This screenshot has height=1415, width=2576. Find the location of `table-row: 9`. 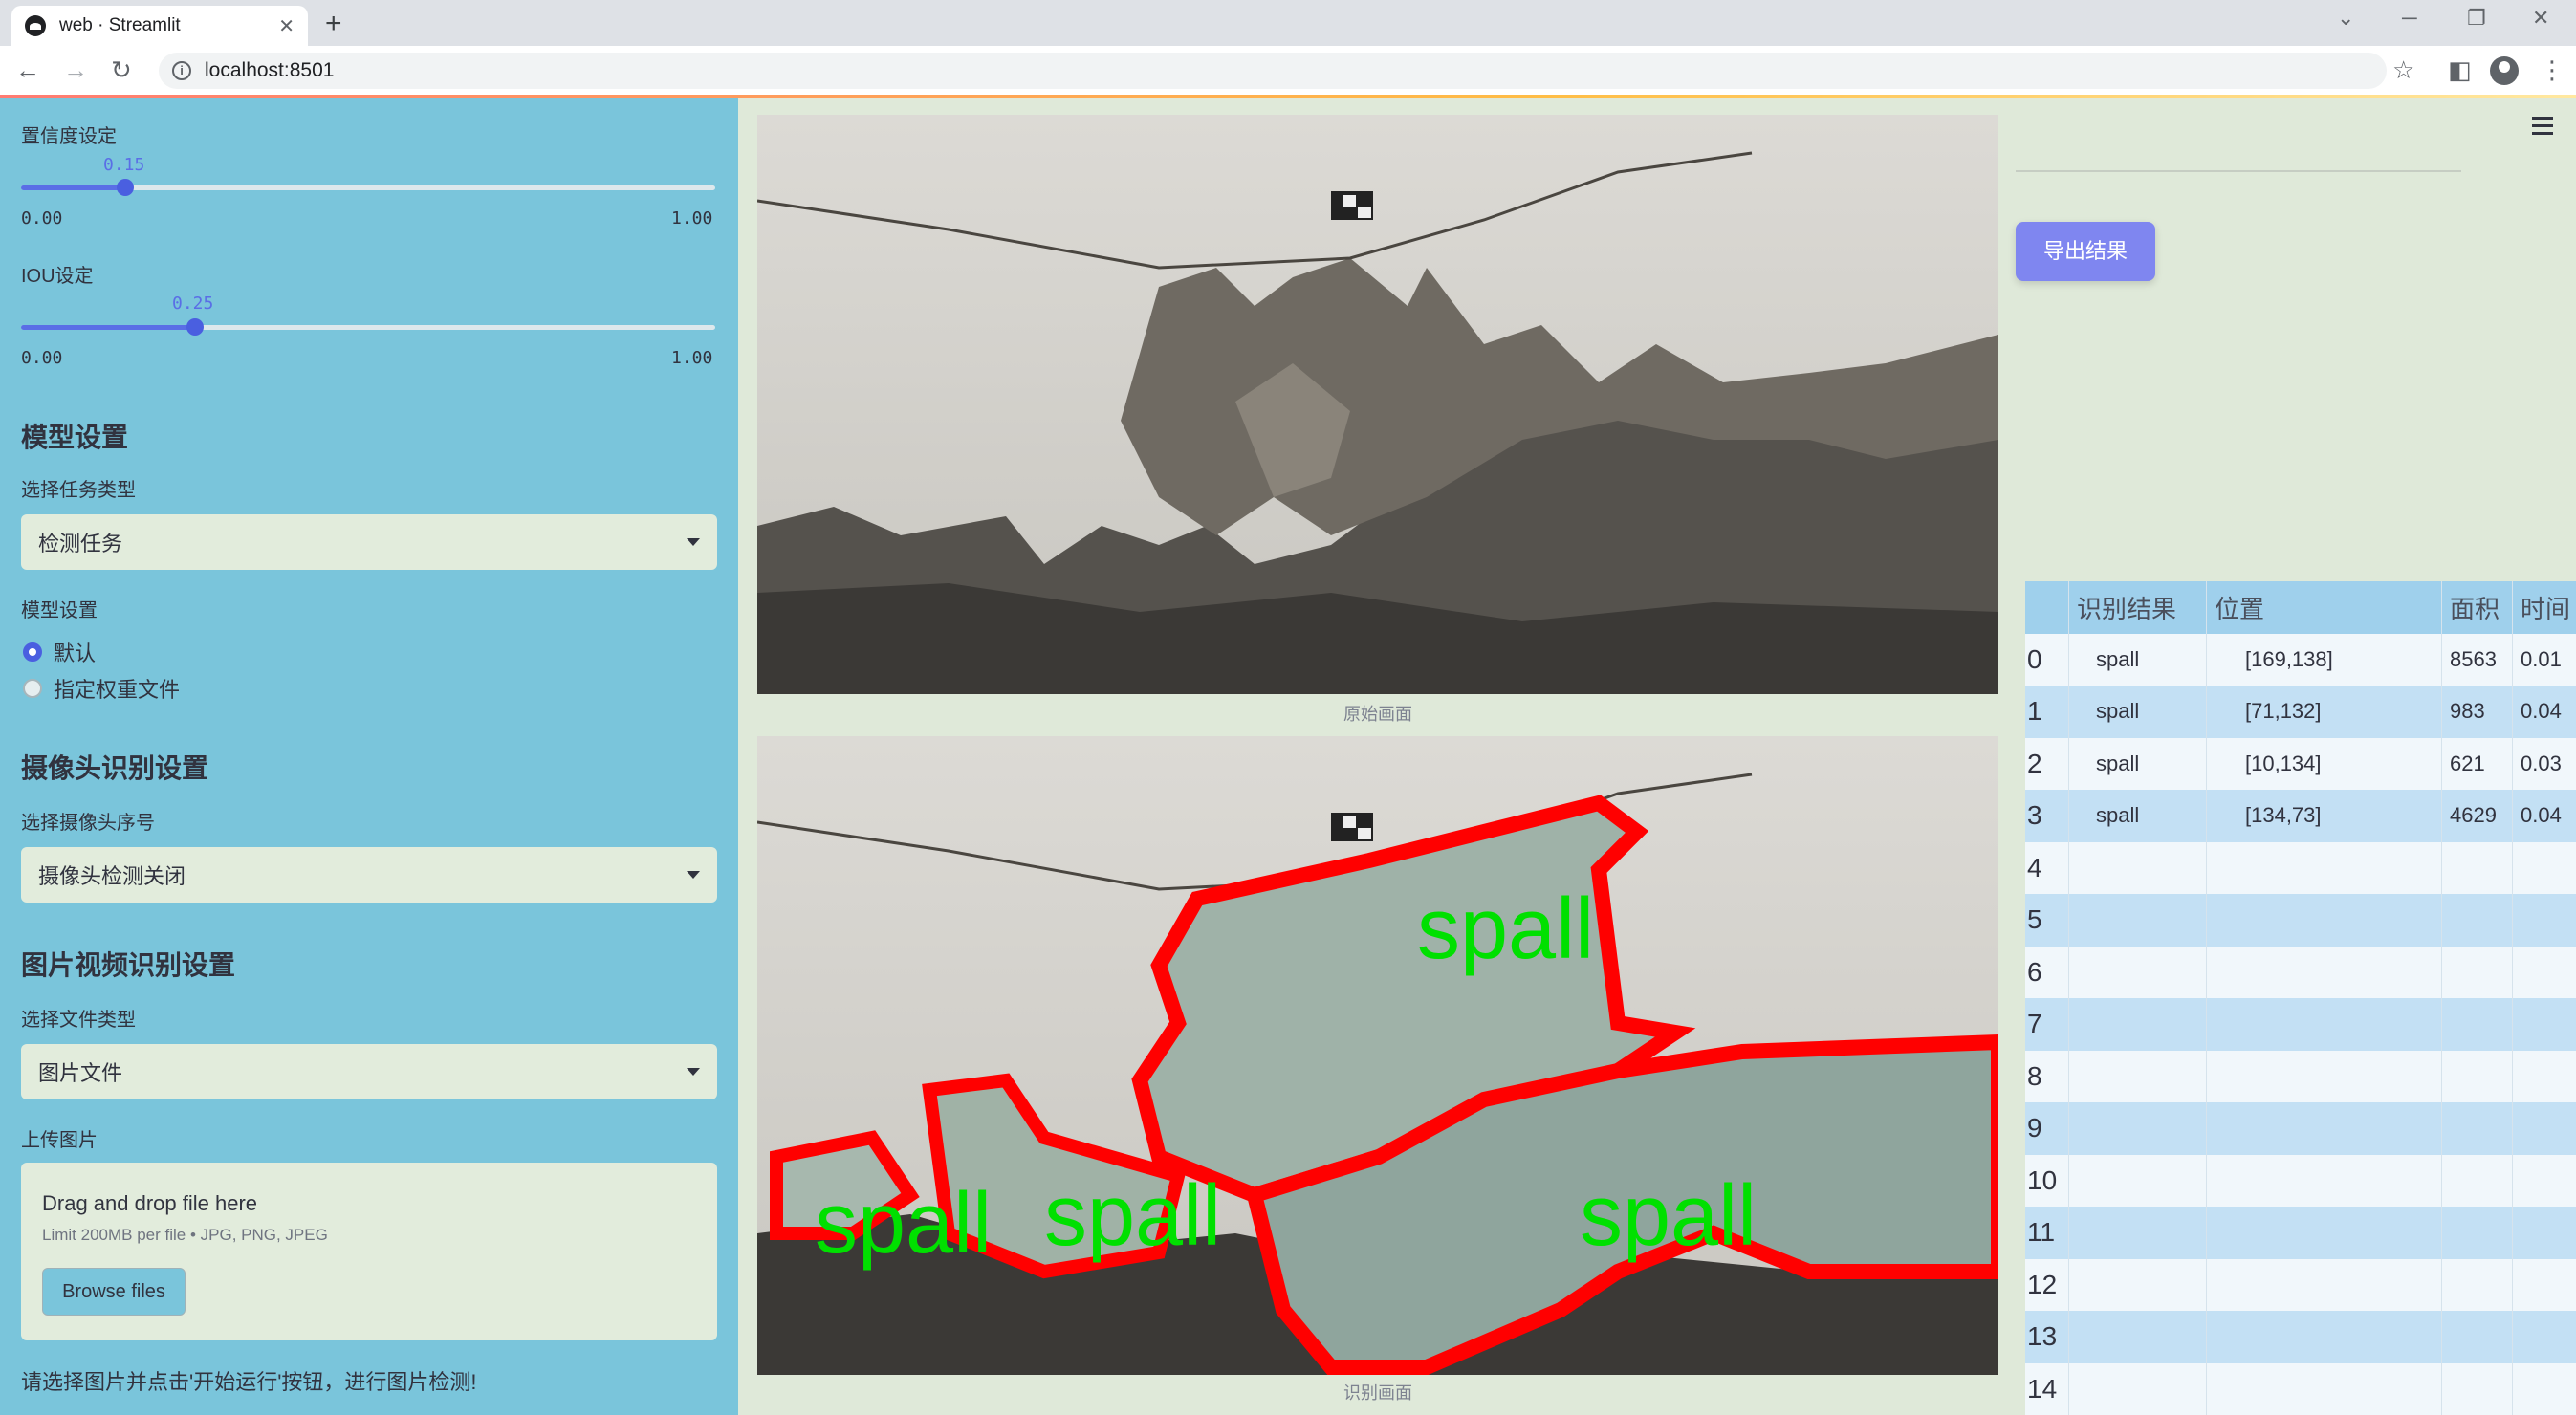

table-row: 9 is located at coordinates (2300, 1129).